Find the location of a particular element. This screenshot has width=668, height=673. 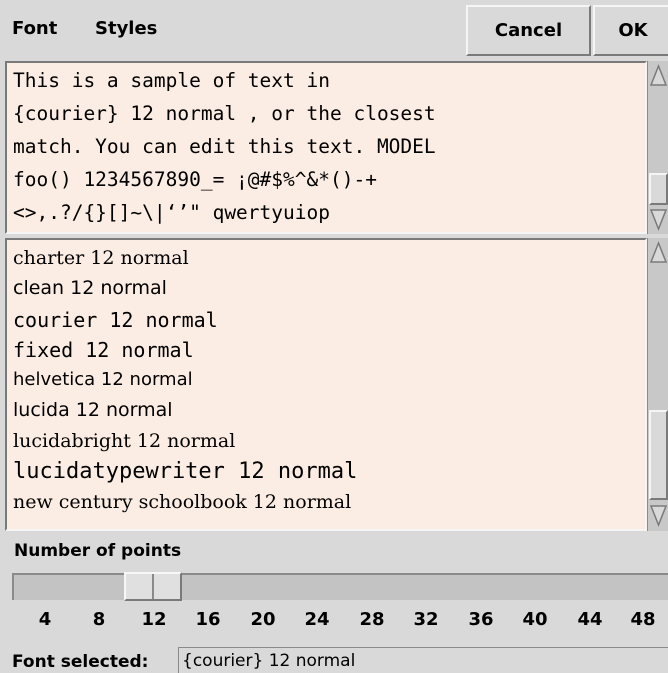

ok-button: OK is located at coordinates (630, 30).